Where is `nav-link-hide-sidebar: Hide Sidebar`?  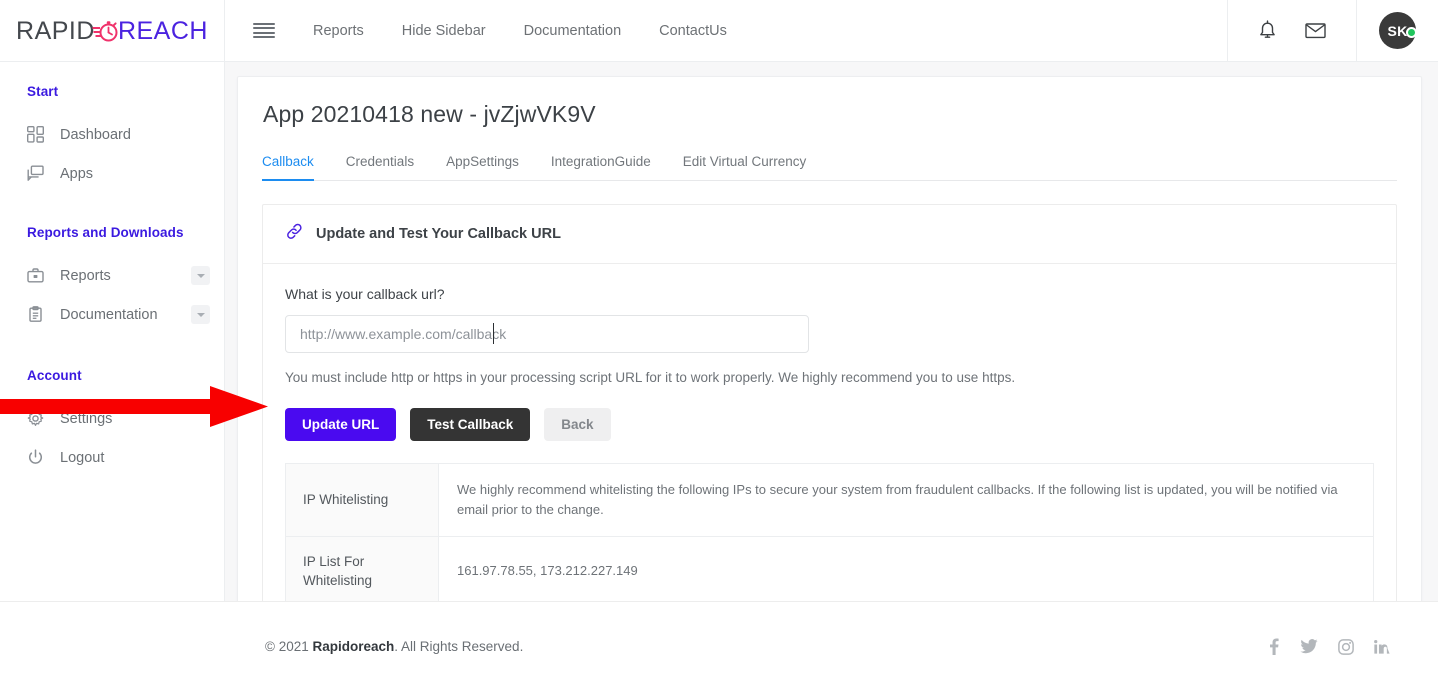
nav-link-hide-sidebar: Hide Sidebar is located at coordinates (444, 31).